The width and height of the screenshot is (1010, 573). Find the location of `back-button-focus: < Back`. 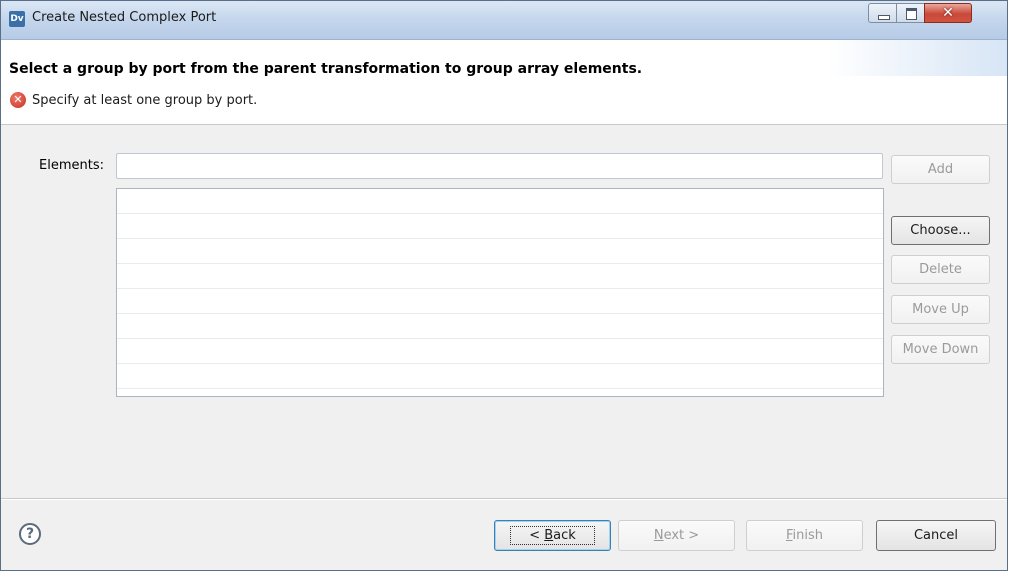

back-button-focus: < Back is located at coordinates (552, 535).